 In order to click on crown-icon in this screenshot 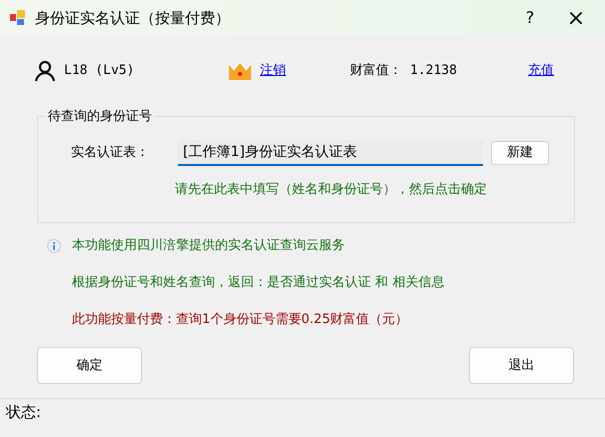, I will do `click(240, 71)`.